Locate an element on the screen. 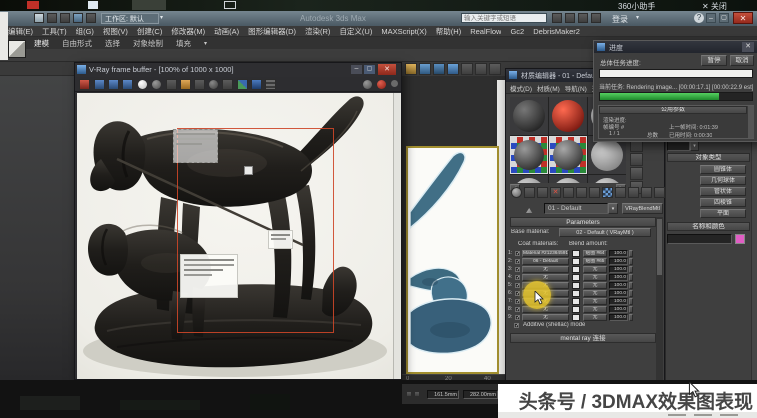 The height and width of the screenshot is (418, 757). coat-material-button: 无 is located at coordinates (545, 277).